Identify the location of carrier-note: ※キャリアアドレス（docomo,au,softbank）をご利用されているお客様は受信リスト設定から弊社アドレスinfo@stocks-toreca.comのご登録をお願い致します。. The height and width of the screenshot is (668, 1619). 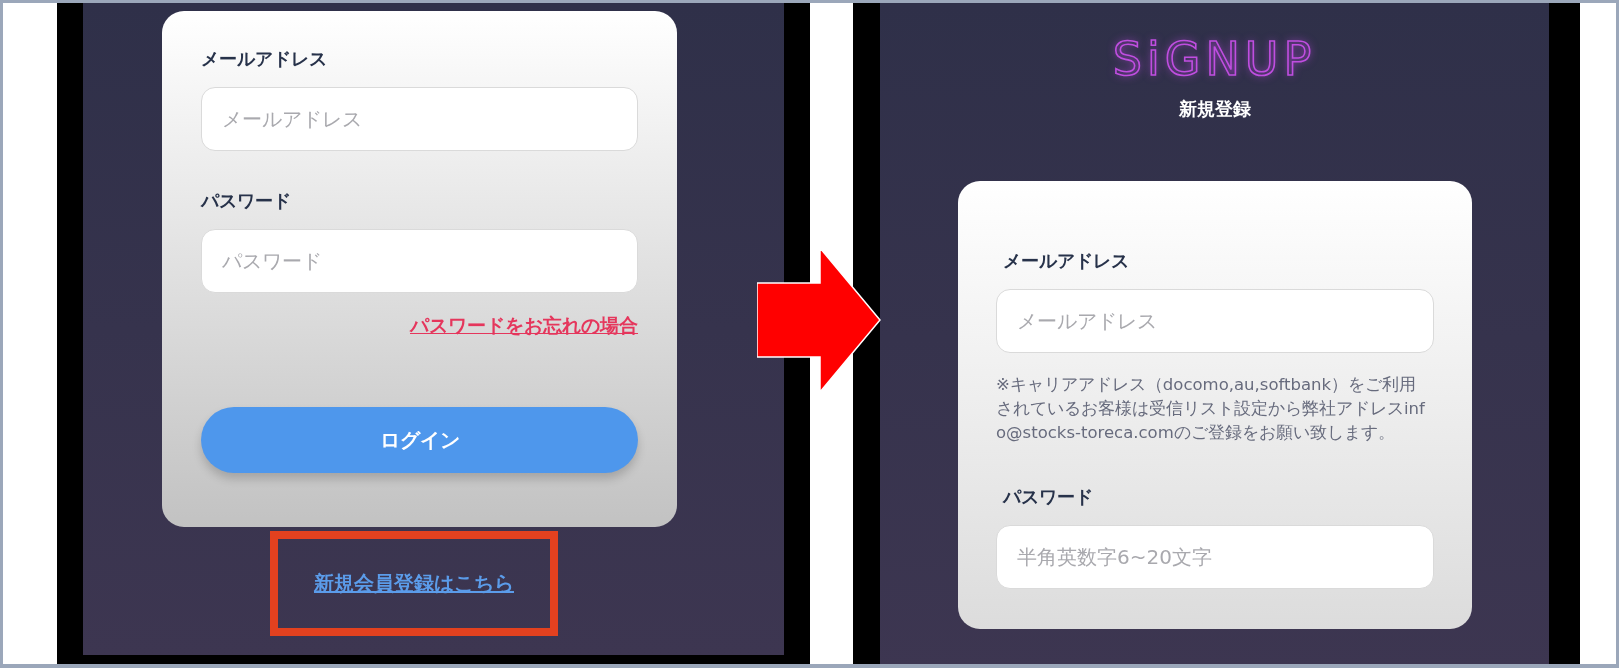
(1211, 409).